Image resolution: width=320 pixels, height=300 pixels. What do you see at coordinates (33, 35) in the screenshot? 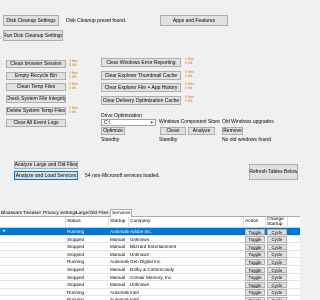
I see `run-disk-cleanup-button: Run Disk Cleanup Settings` at bounding box center [33, 35].